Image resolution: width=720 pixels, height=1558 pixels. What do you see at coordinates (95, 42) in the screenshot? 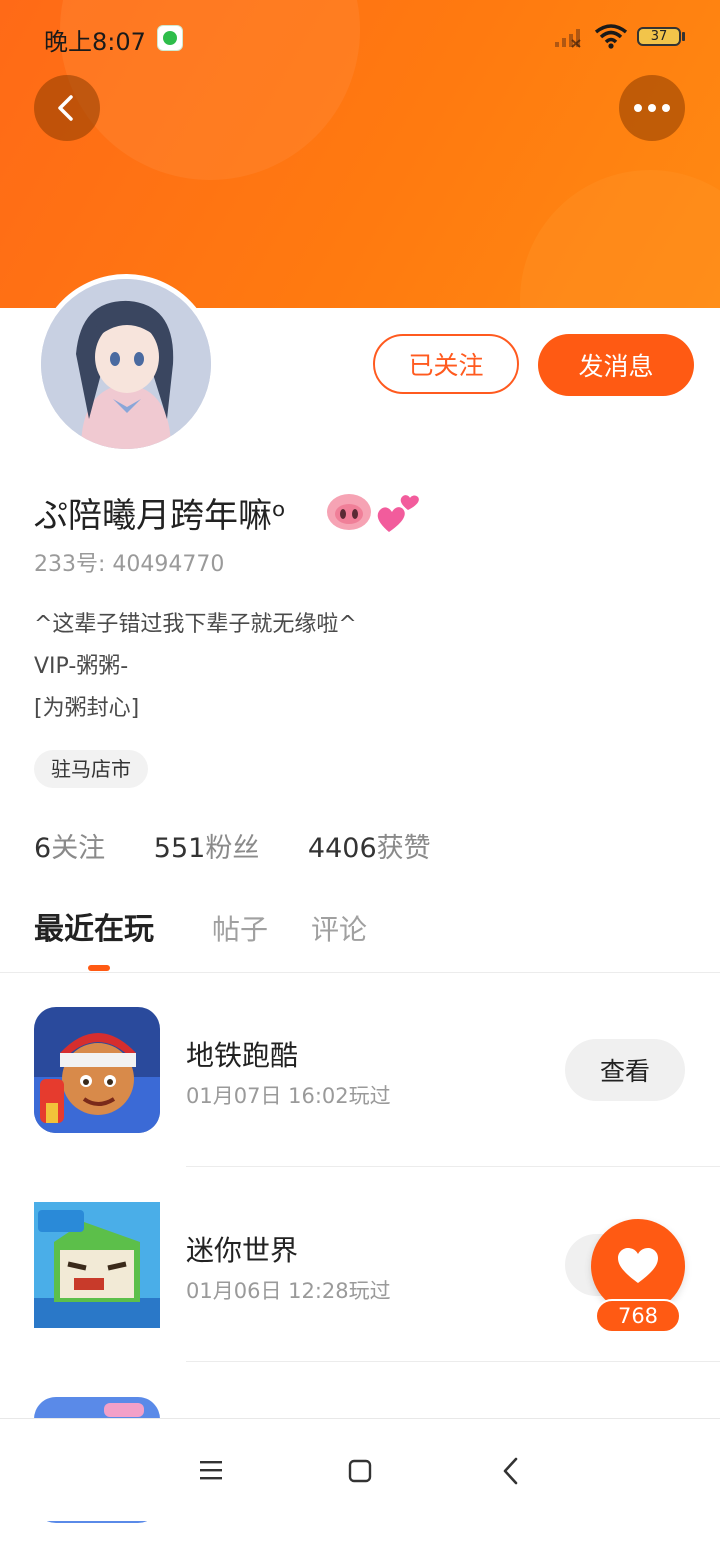
I see `status-time: 晚上8:07` at bounding box center [95, 42].